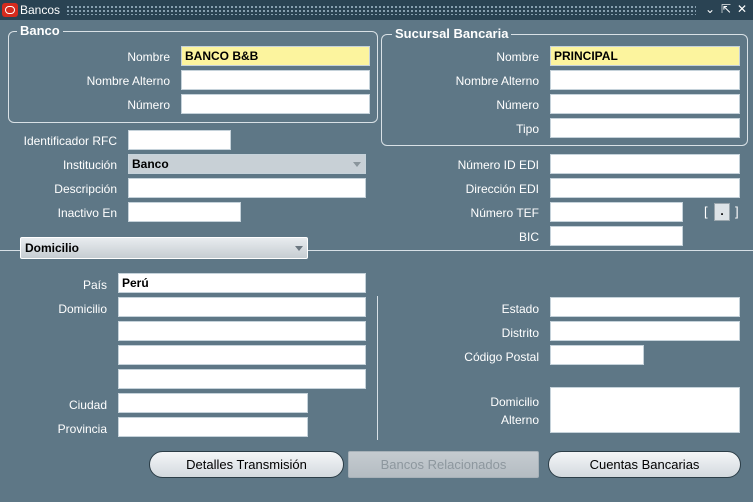 The width and height of the screenshot is (753, 502). What do you see at coordinates (150, 164) in the screenshot?
I see `institucion-value: Banco` at bounding box center [150, 164].